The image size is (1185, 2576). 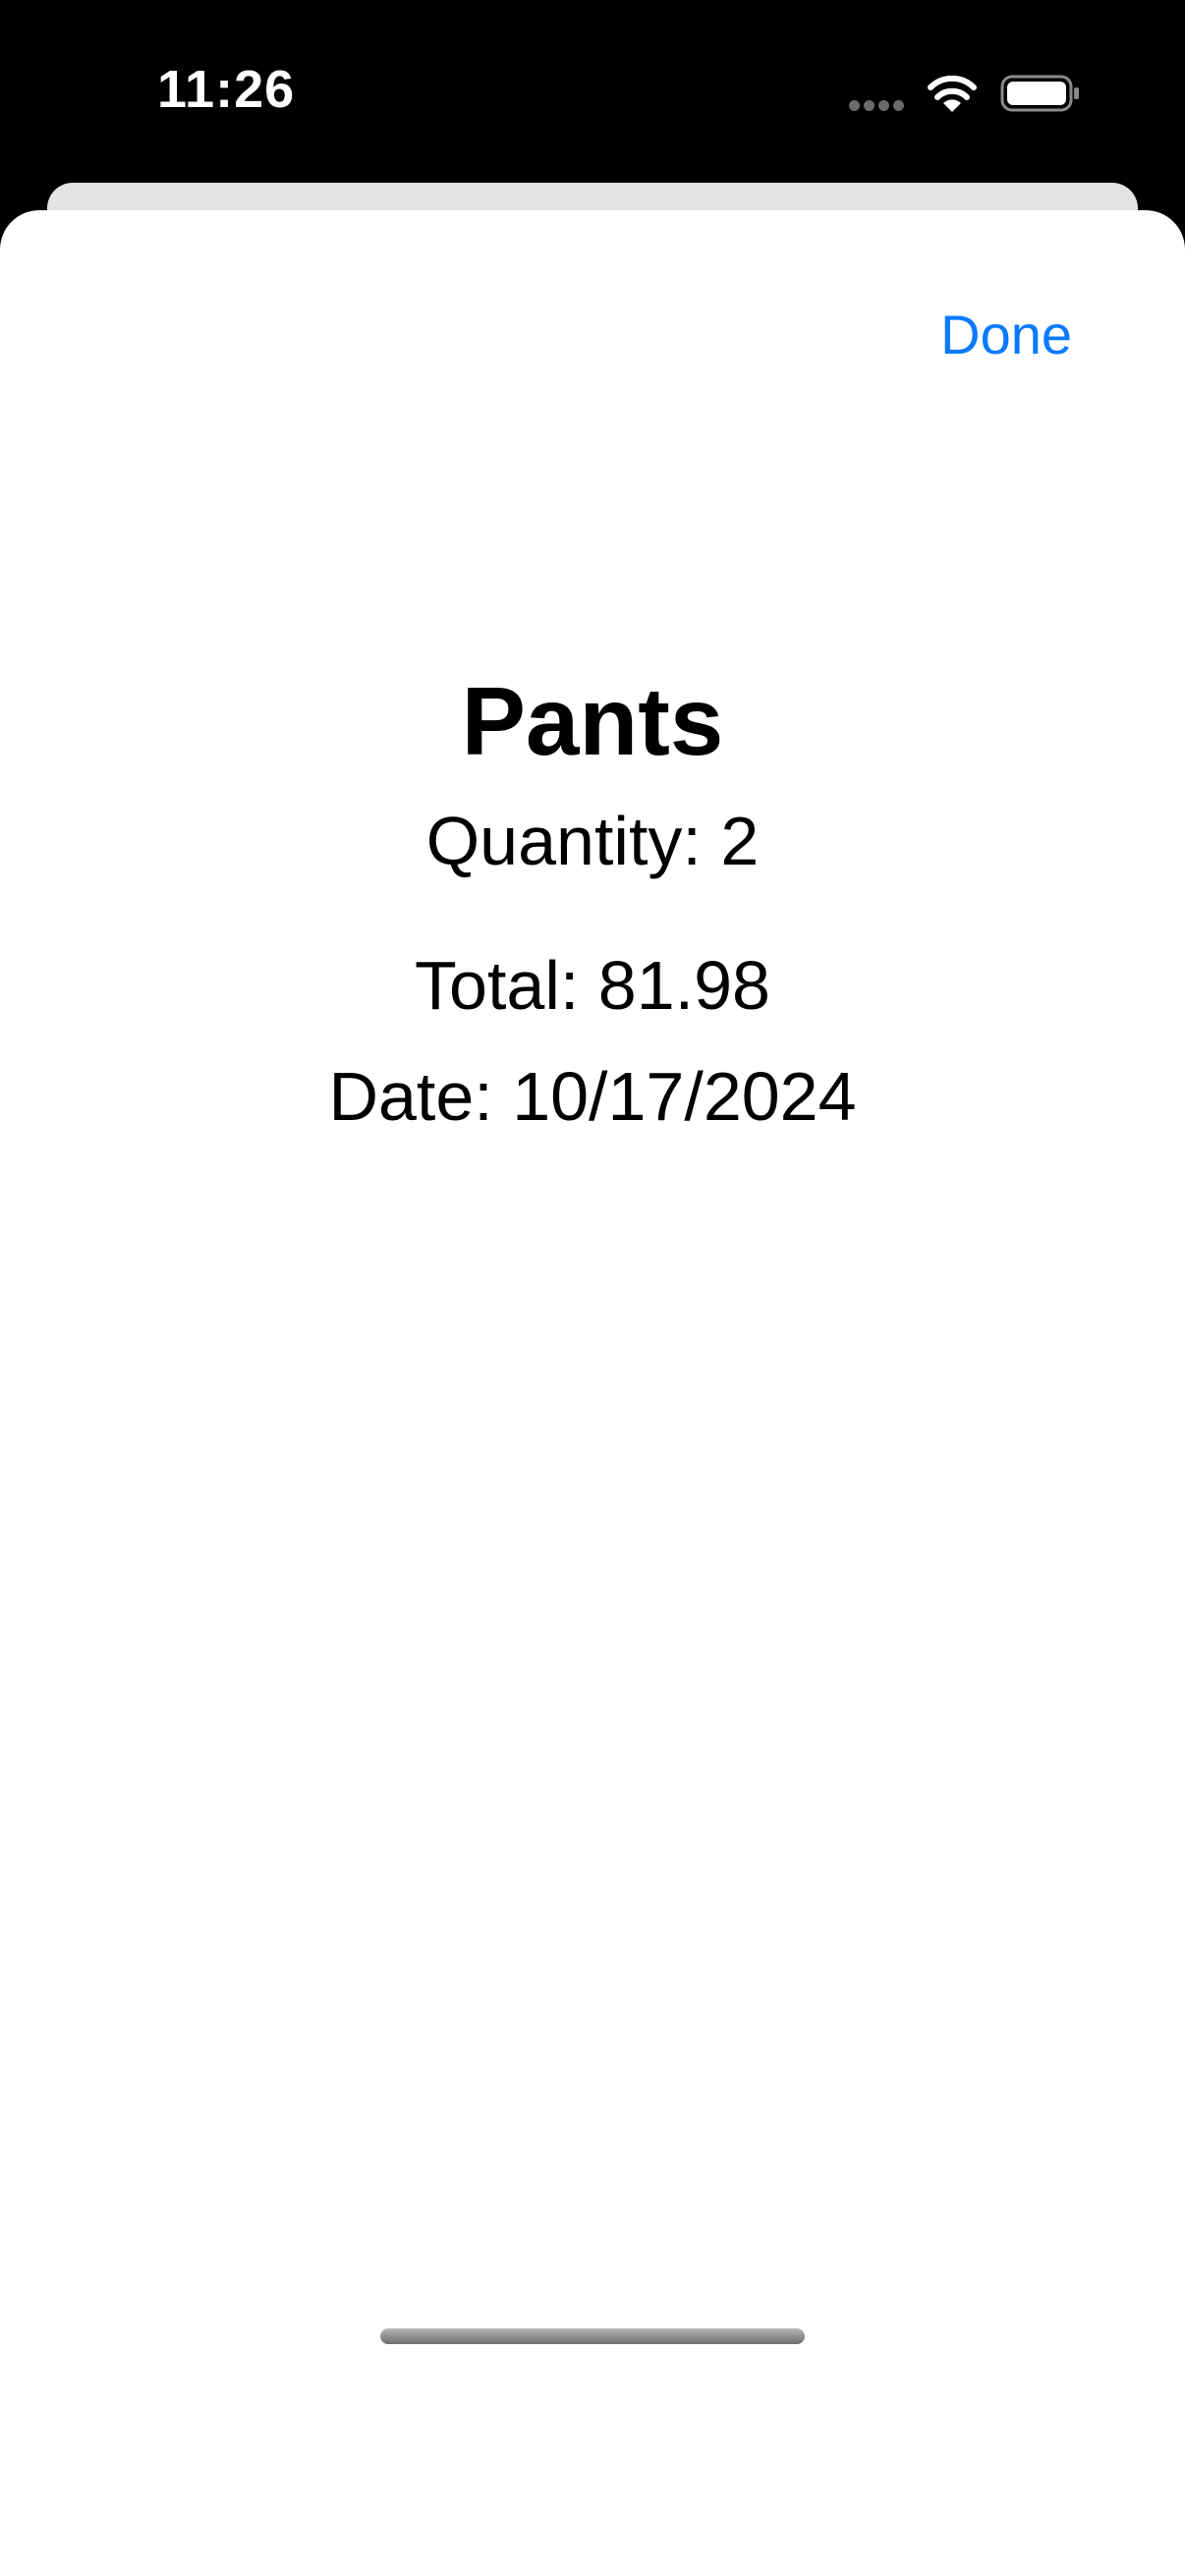 I want to click on wifi-icon, so click(x=953, y=93).